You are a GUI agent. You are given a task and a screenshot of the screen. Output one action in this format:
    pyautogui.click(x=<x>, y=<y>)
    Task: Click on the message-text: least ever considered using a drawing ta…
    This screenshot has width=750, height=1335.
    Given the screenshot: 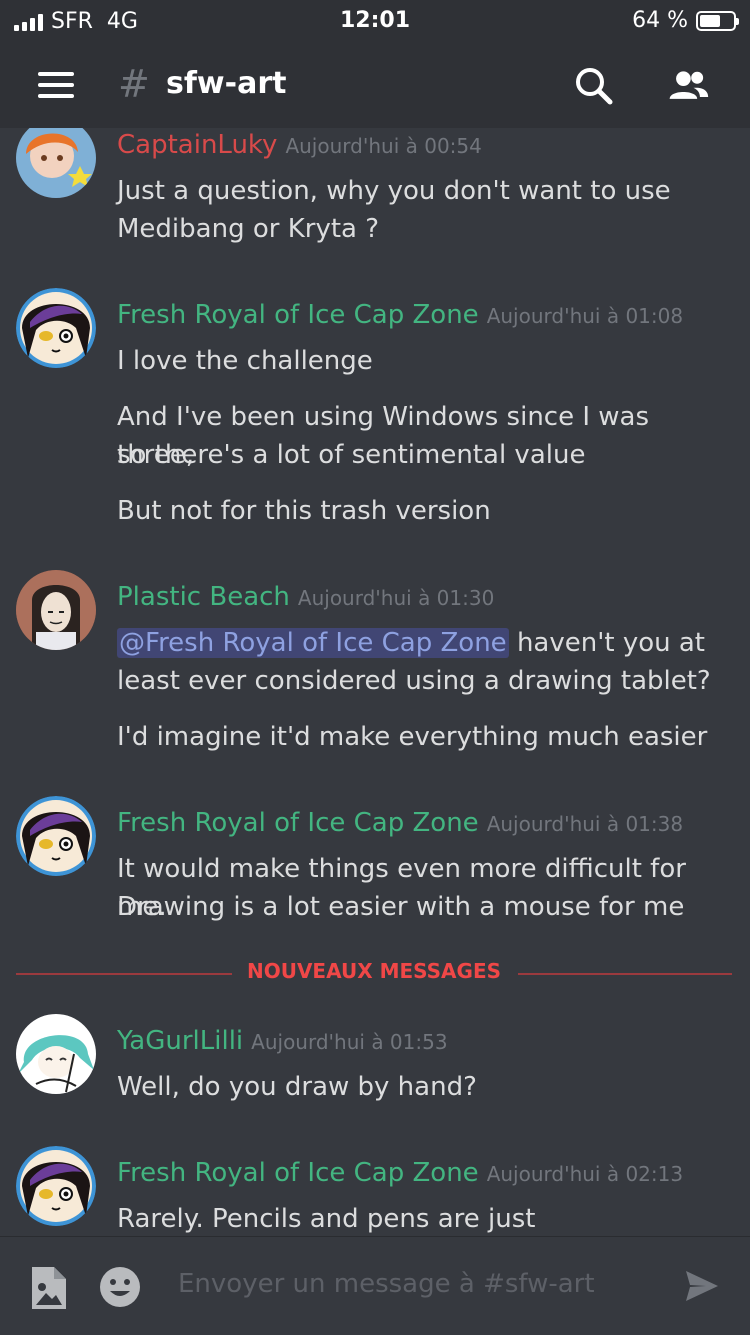 What is the action you would take?
    pyautogui.click(x=414, y=681)
    